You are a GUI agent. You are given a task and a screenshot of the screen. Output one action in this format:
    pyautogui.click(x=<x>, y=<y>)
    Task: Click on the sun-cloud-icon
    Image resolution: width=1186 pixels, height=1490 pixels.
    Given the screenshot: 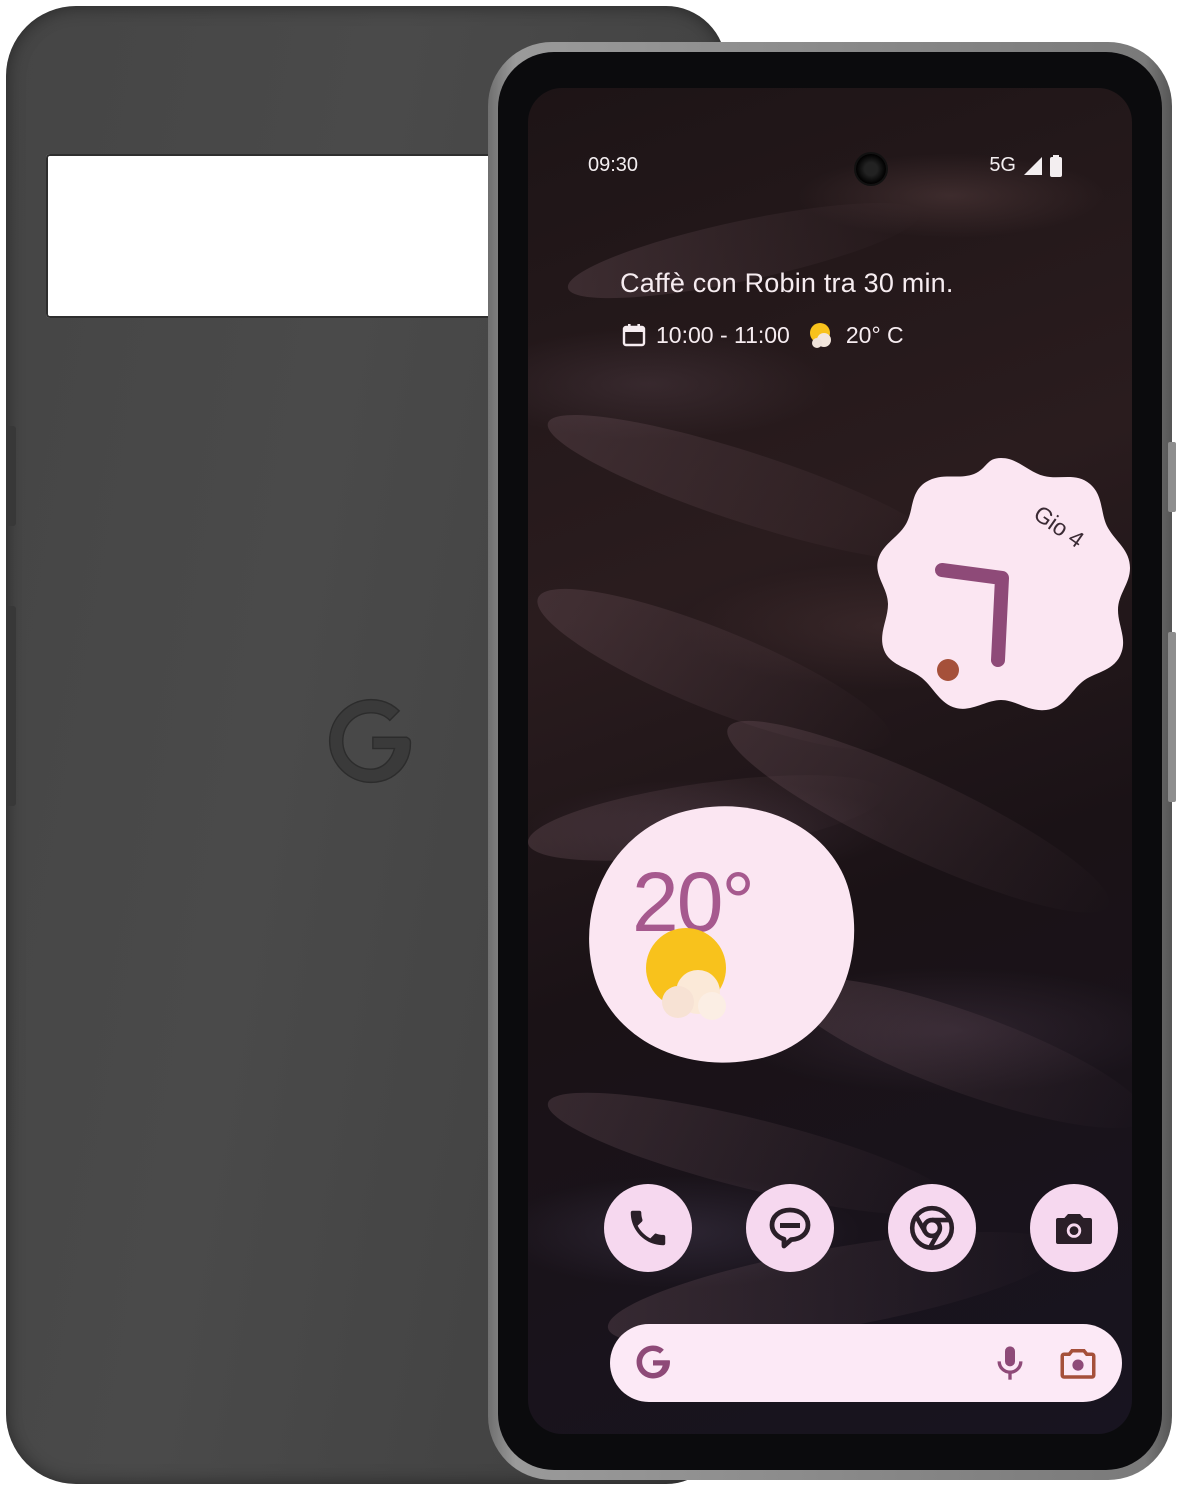 What is the action you would take?
    pyautogui.click(x=686, y=974)
    